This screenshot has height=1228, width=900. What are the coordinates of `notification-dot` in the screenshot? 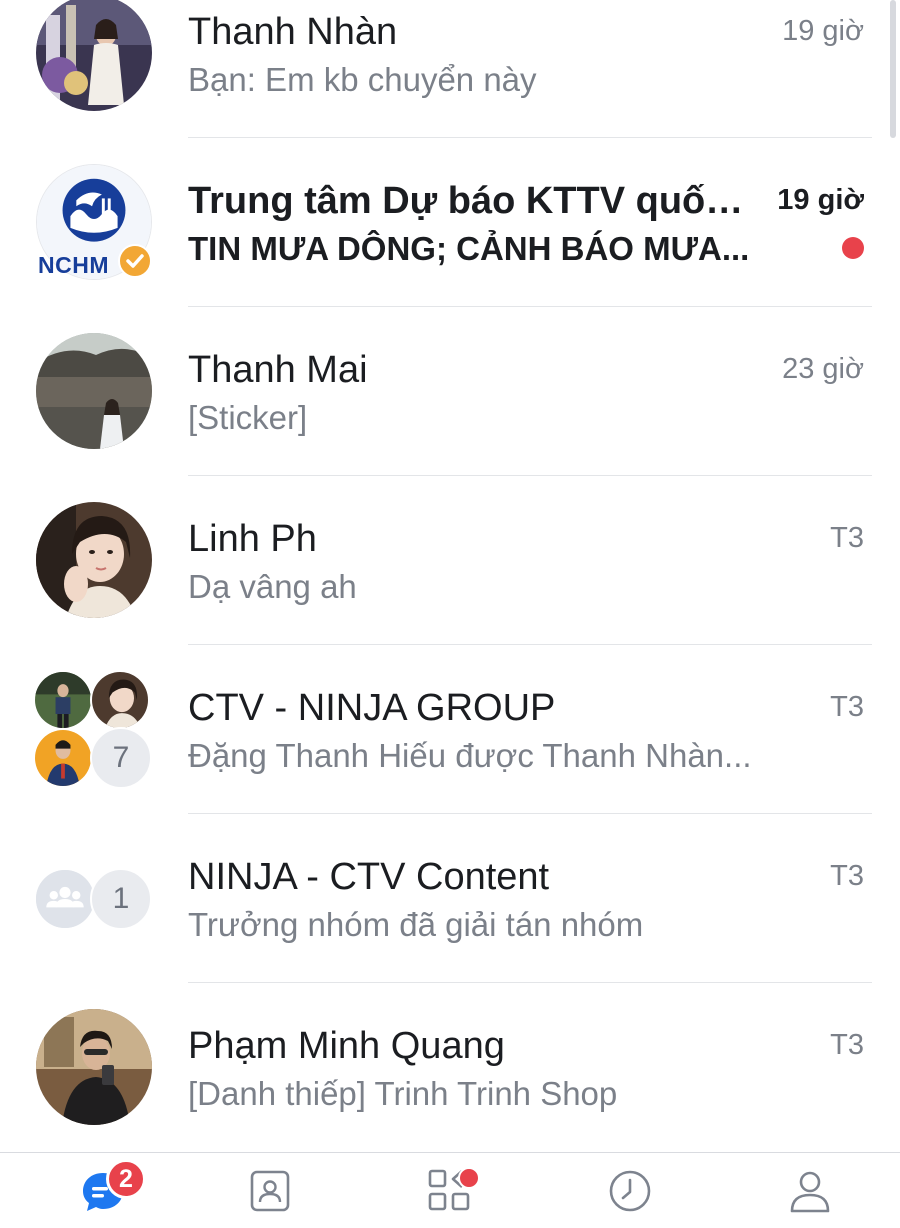 It's located at (469, 1178).